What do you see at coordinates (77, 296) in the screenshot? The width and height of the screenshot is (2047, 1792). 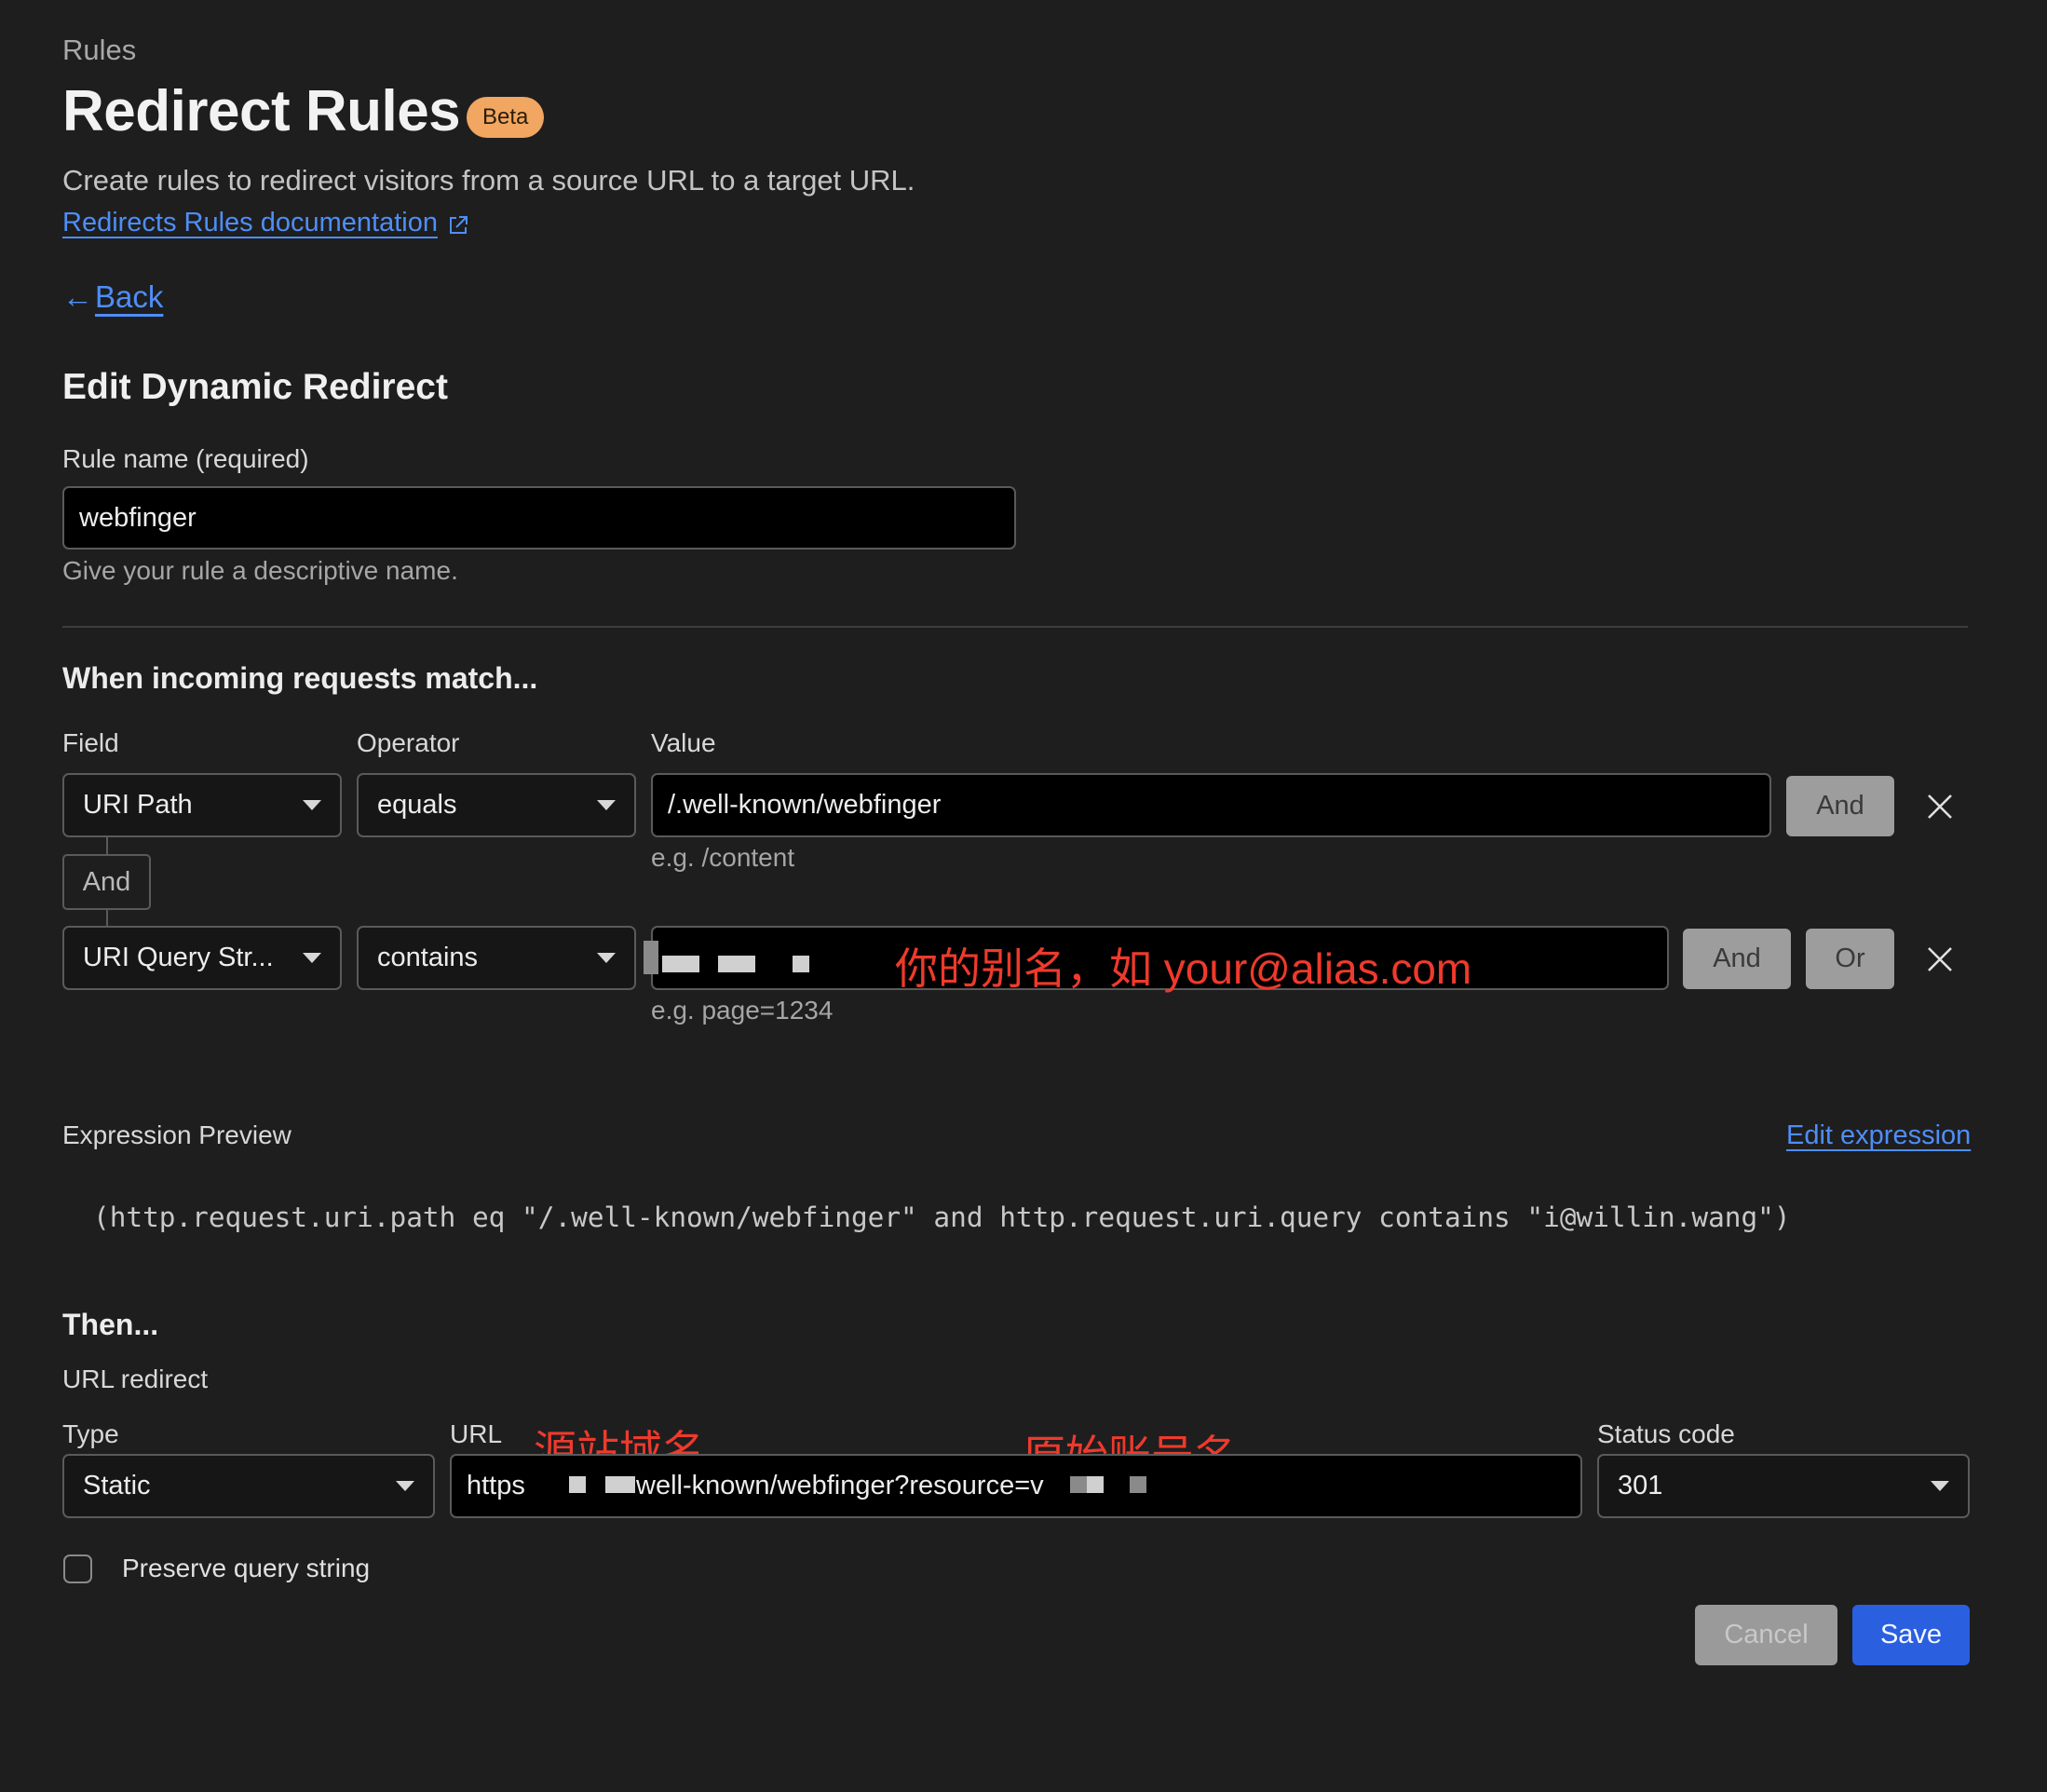 I see `arrow-left-icon: ←` at bounding box center [77, 296].